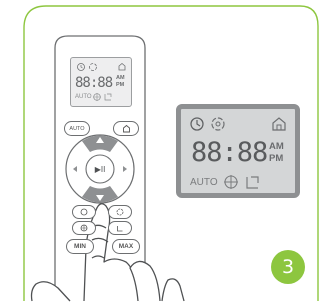  What do you see at coordinates (83, 97) in the screenshot?
I see `remote-display-auto: AUTO` at bounding box center [83, 97].